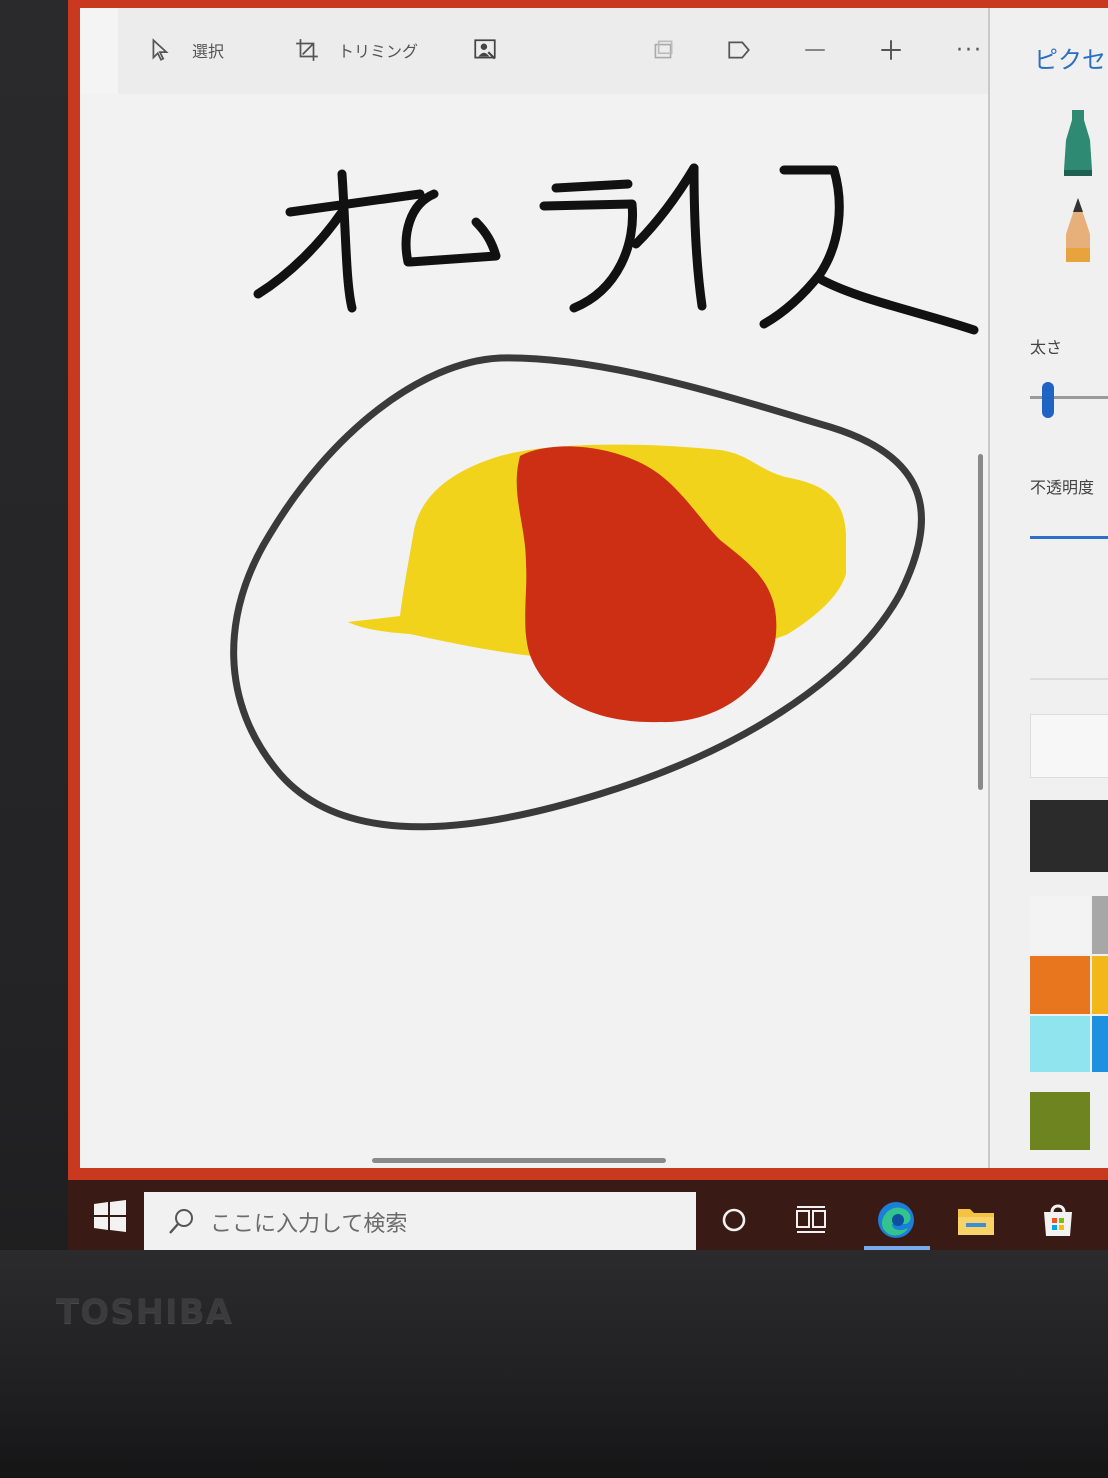 The image size is (1108, 1478). I want to click on horizontal-scrollbar, so click(519, 1160).